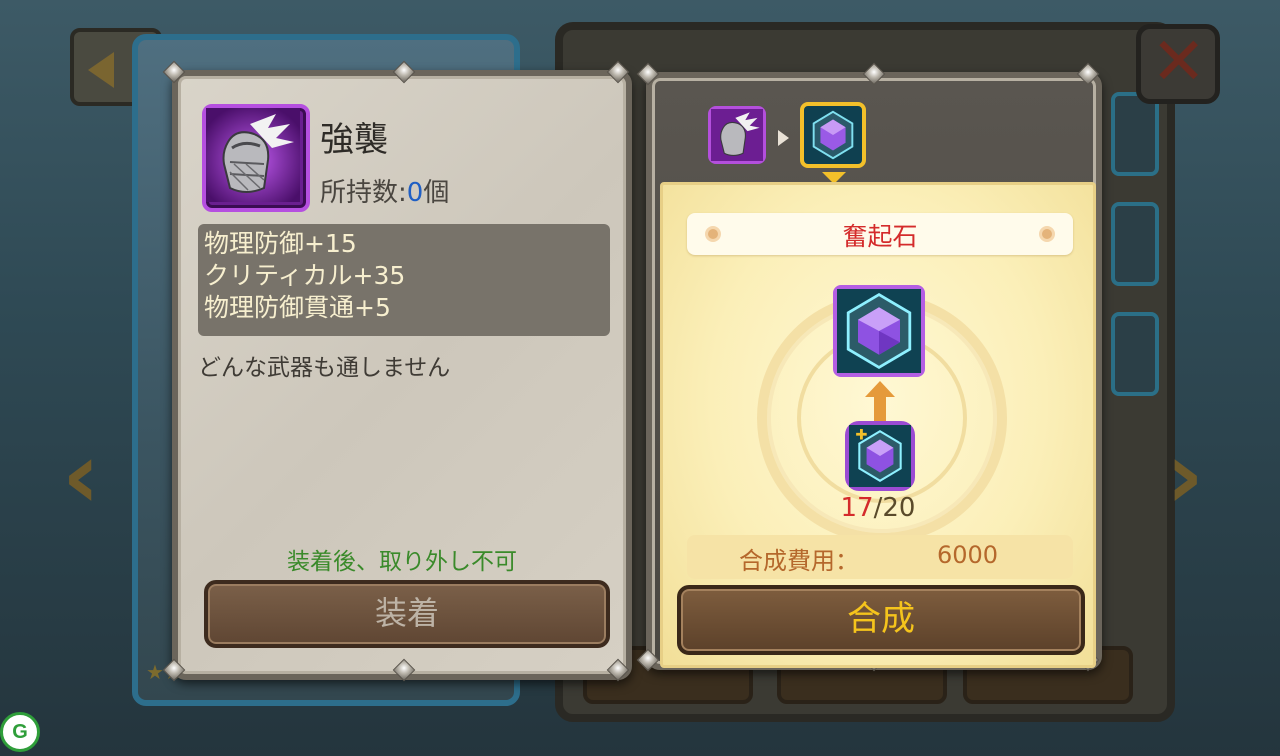 This screenshot has height=756, width=1280. I want to click on target-name-bar: 奮起石, so click(880, 234).